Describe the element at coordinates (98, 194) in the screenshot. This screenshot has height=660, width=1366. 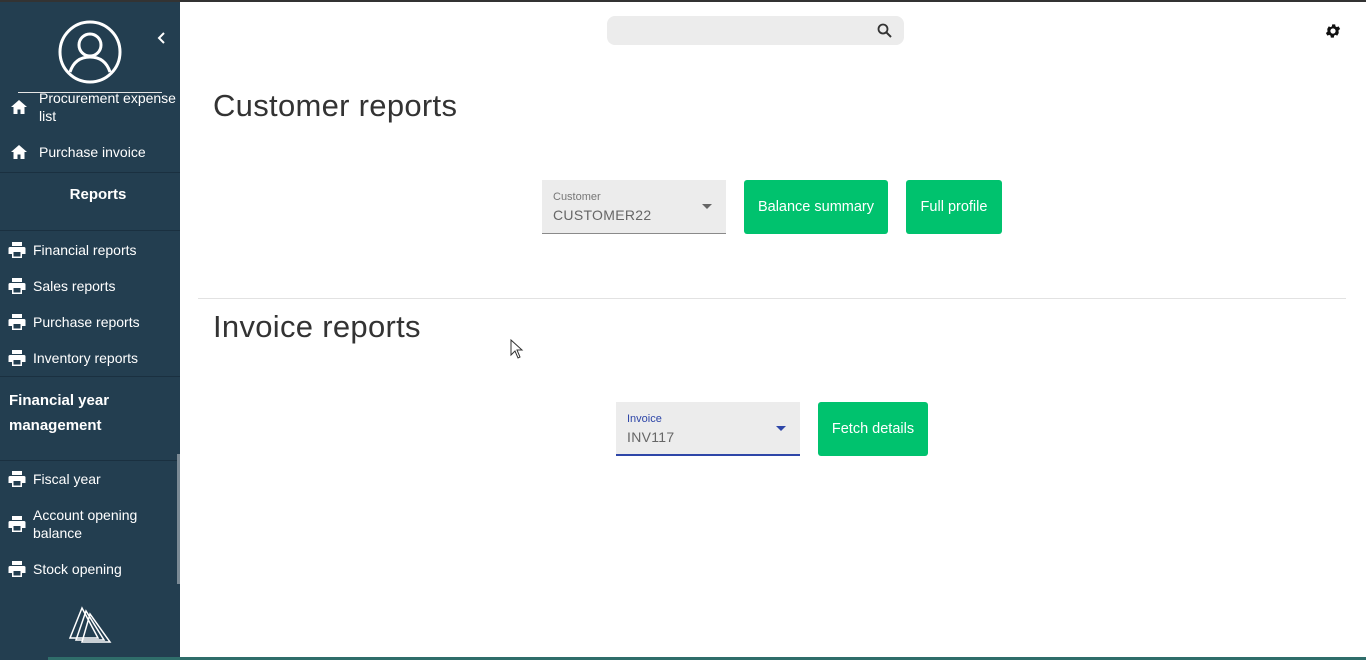
I see `sidebar-section-reports: Reports` at that location.